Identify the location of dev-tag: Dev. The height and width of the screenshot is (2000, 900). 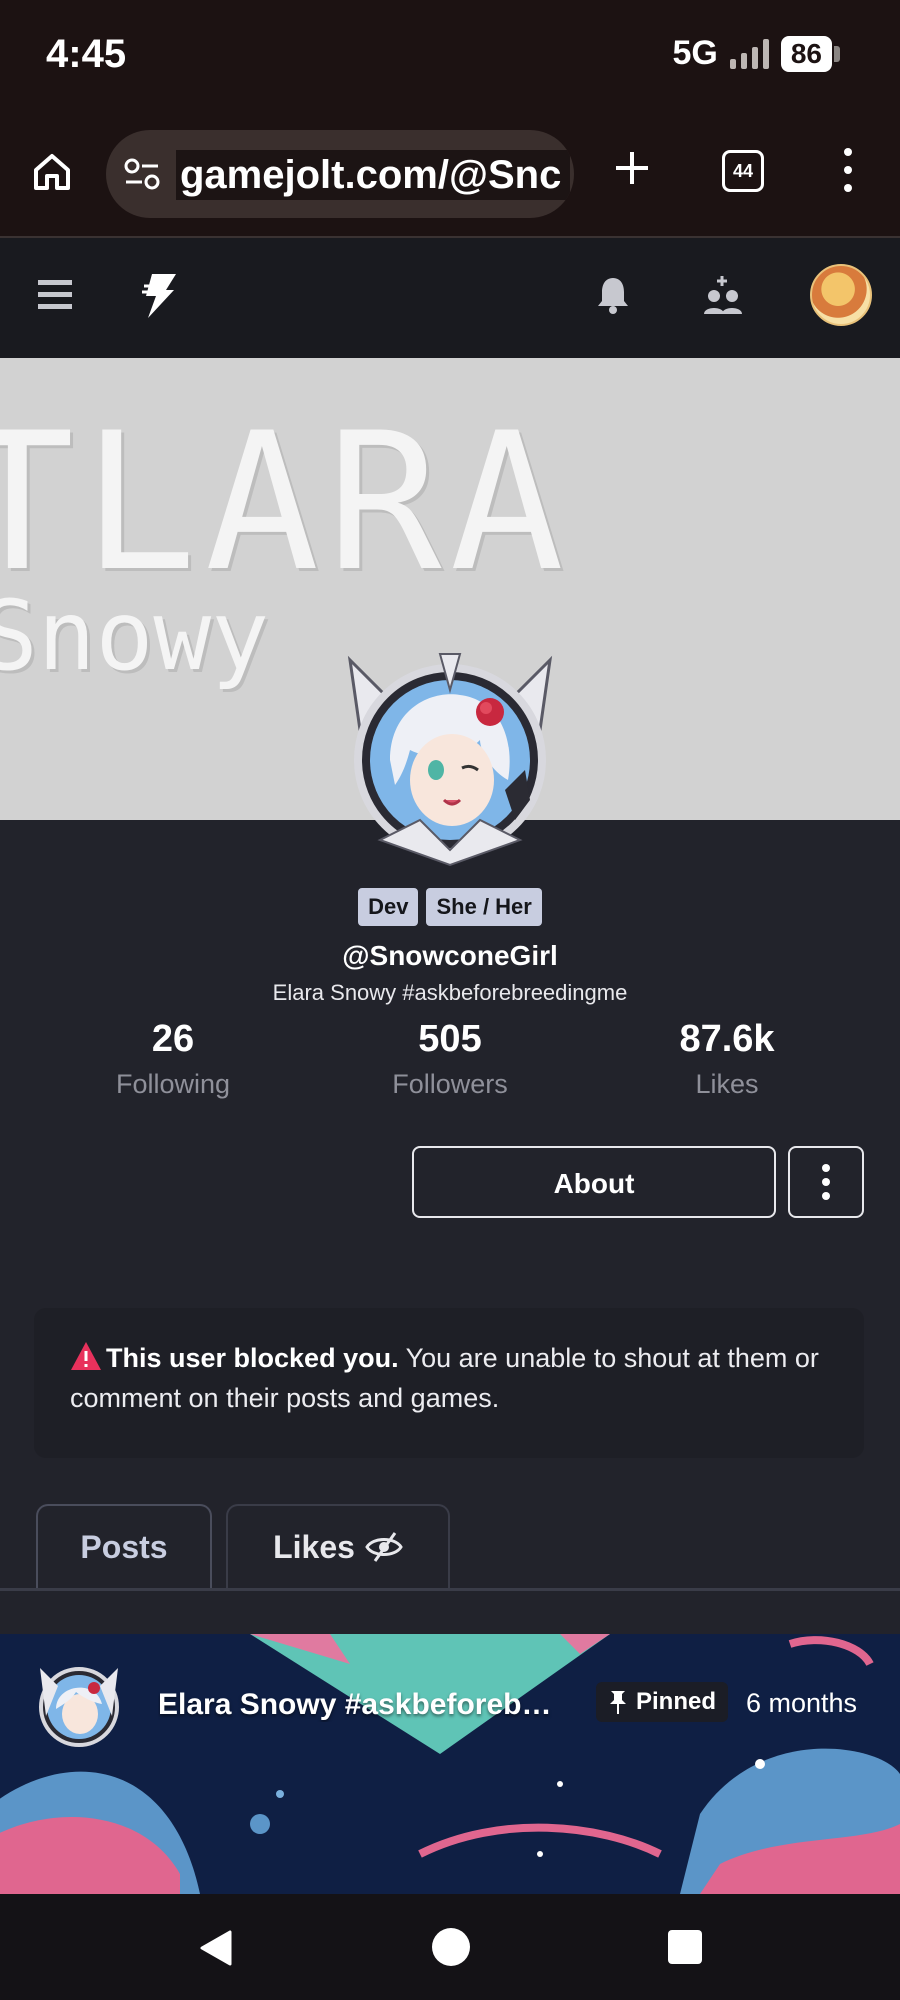
(388, 907).